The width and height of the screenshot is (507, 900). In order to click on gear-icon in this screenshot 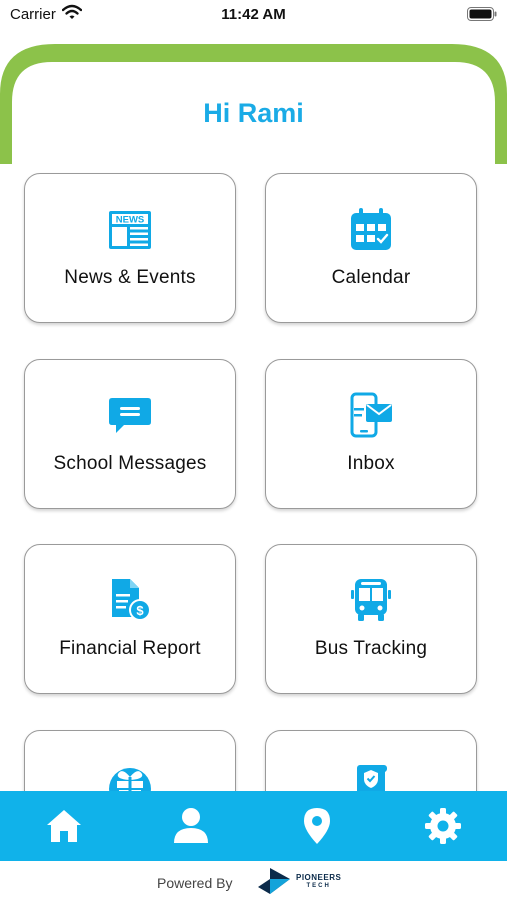, I will do `click(443, 826)`.